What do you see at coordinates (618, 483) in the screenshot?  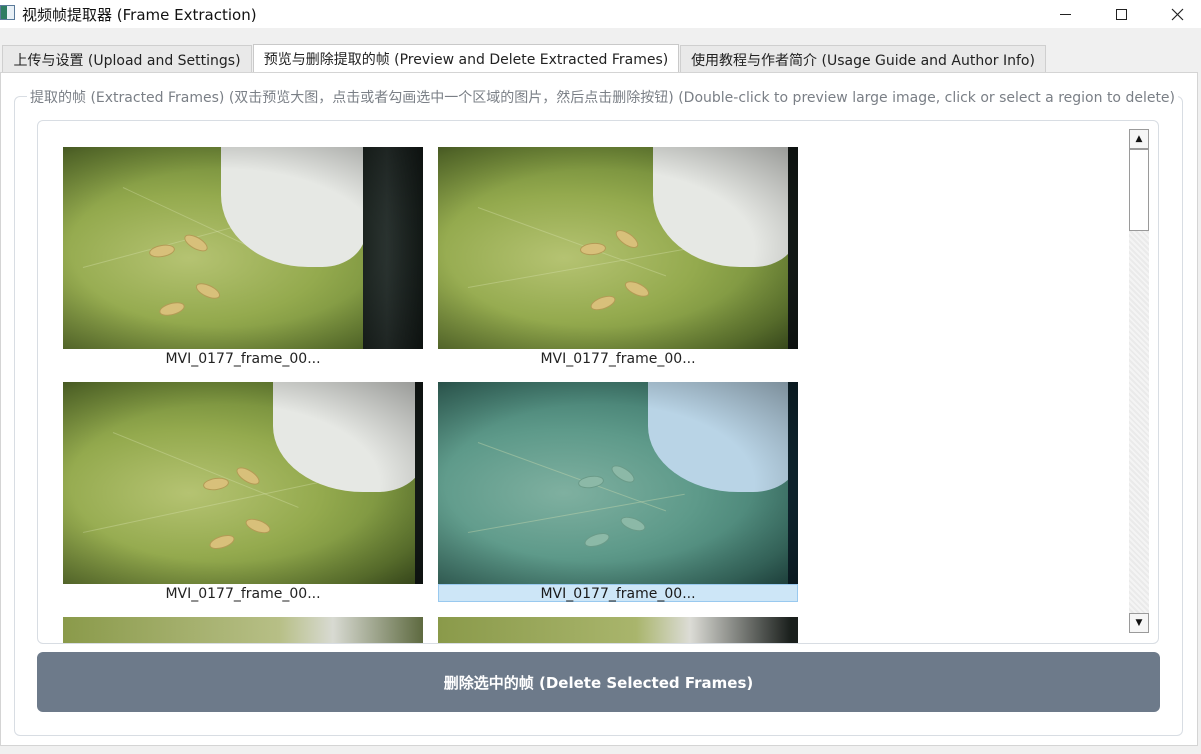 I see `frame-thumbnail-selected` at bounding box center [618, 483].